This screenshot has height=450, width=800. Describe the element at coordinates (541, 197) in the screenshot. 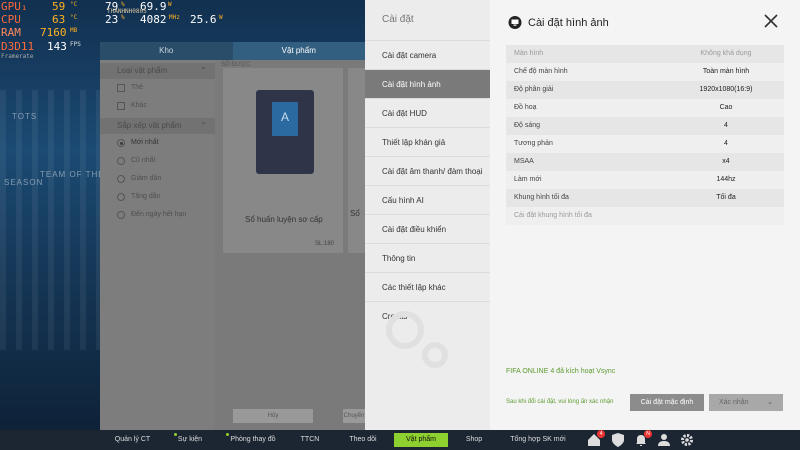

I see `setting-label: Khung hình tối đa` at that location.